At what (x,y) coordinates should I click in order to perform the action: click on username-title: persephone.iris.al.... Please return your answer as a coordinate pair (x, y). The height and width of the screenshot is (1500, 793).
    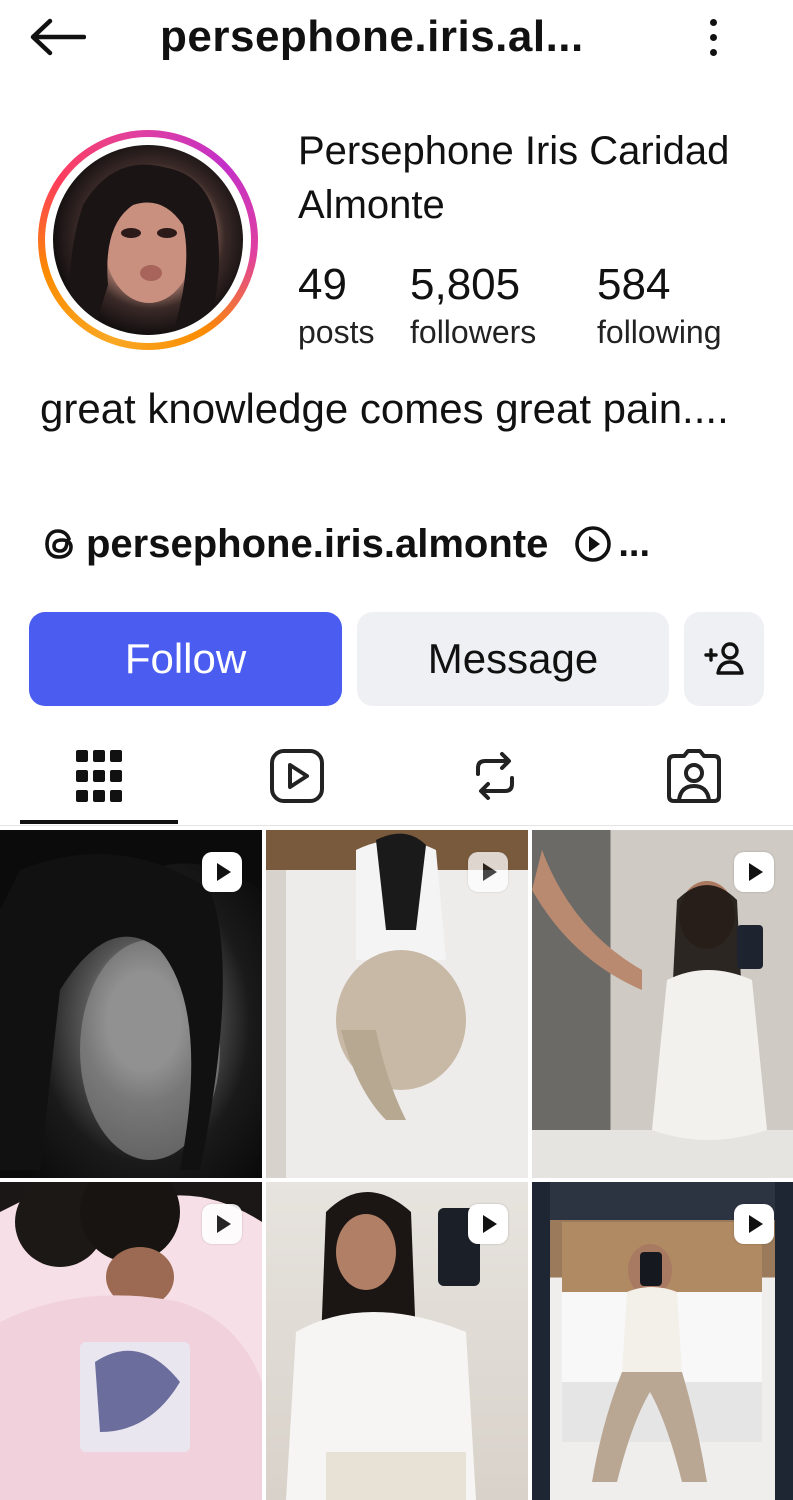
    Looking at the image, I should click on (372, 36).